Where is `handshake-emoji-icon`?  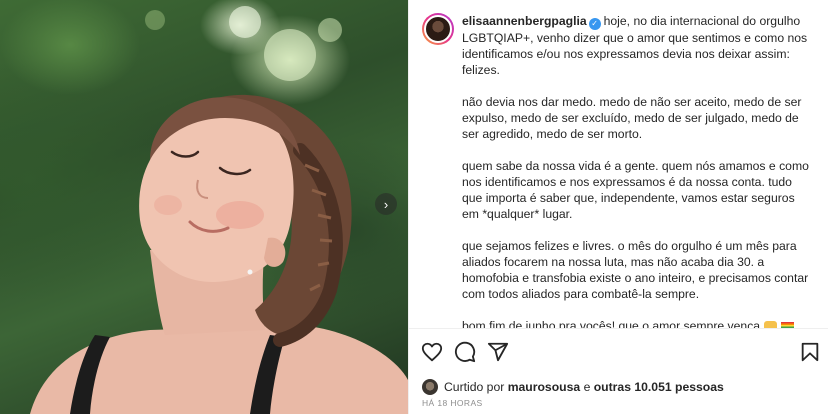
handshake-emoji-icon is located at coordinates (771, 324).